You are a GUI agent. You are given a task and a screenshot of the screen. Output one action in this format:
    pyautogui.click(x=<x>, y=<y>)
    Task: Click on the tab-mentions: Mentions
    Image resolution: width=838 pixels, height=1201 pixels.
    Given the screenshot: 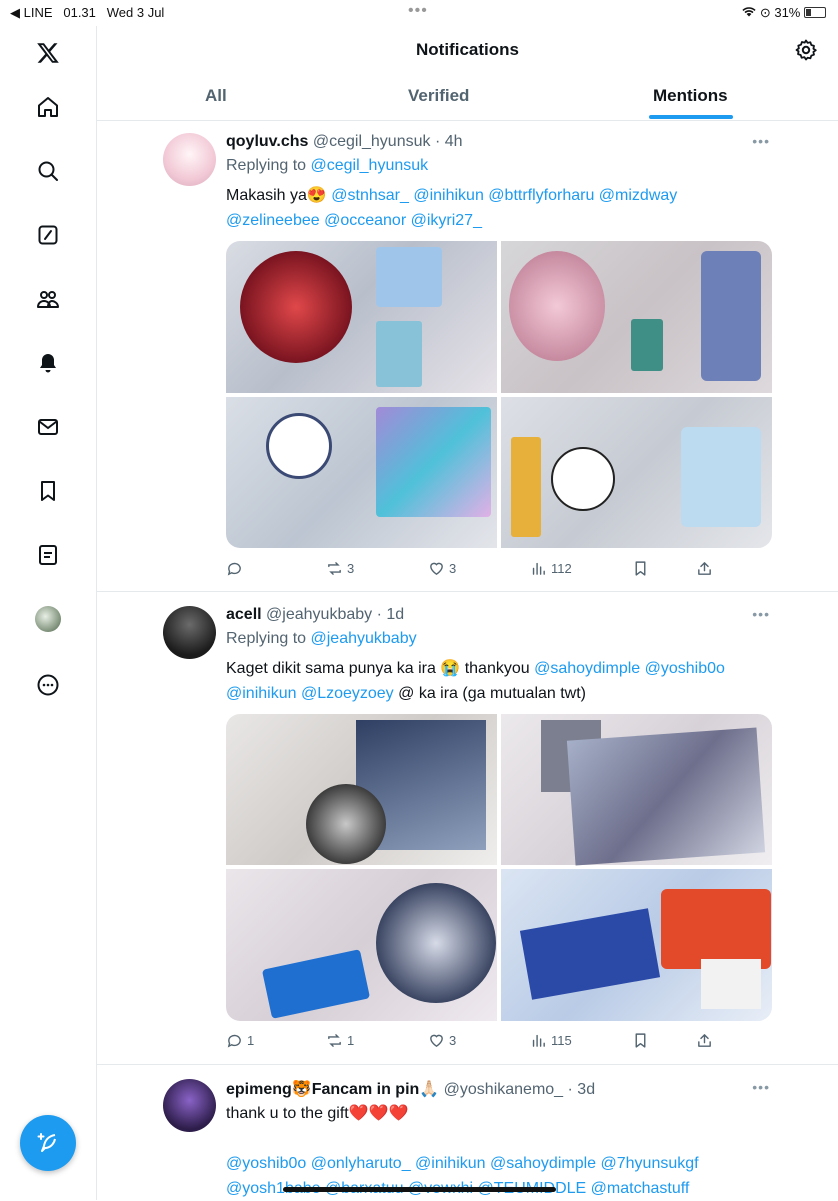 What is the action you would take?
    pyautogui.click(x=690, y=96)
    